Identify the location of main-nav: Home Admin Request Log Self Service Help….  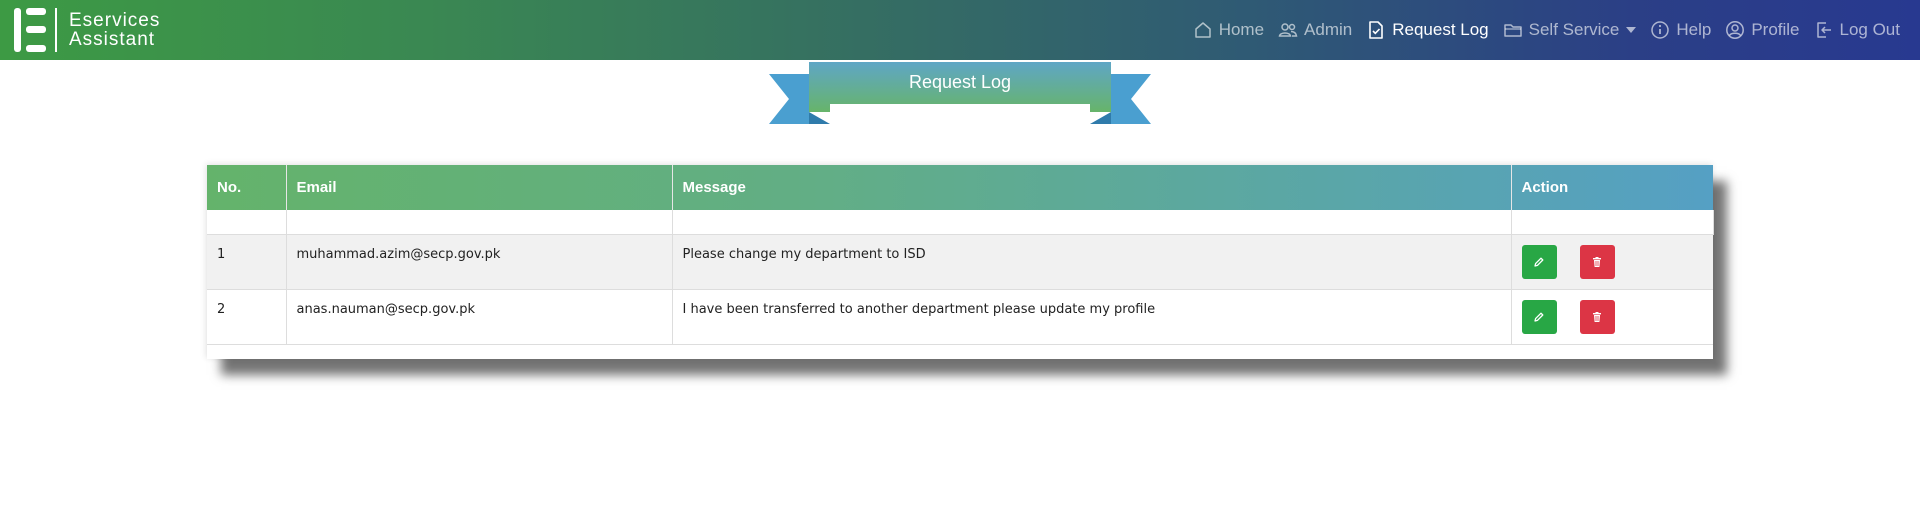
(1539, 30).